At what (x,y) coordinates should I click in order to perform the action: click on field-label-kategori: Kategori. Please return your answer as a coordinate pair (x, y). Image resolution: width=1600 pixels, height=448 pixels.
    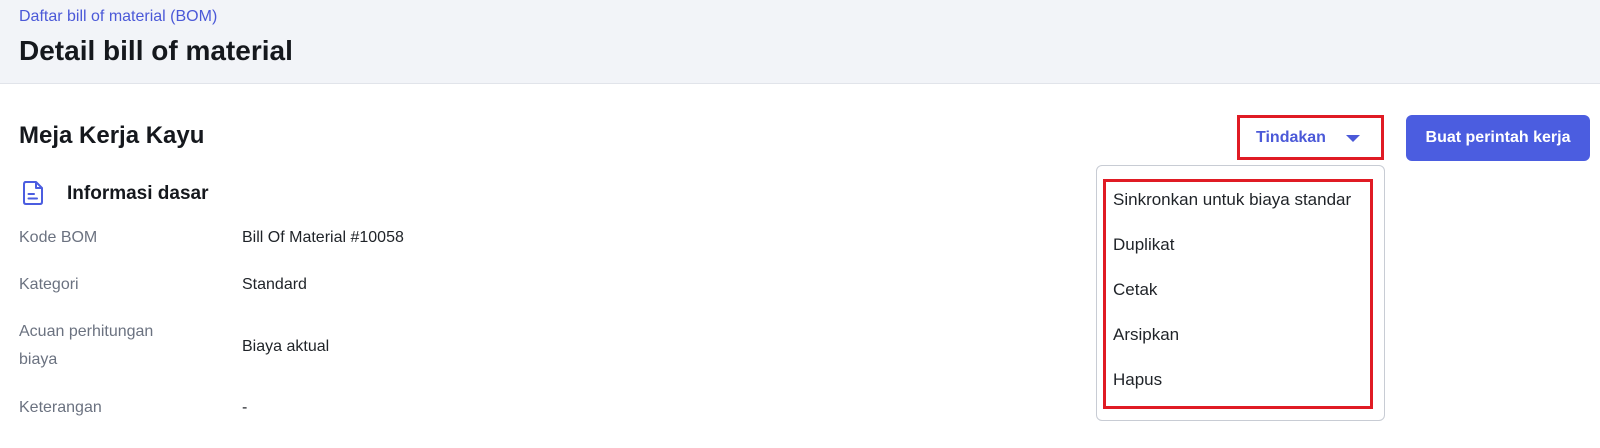
    Looking at the image, I should click on (49, 284).